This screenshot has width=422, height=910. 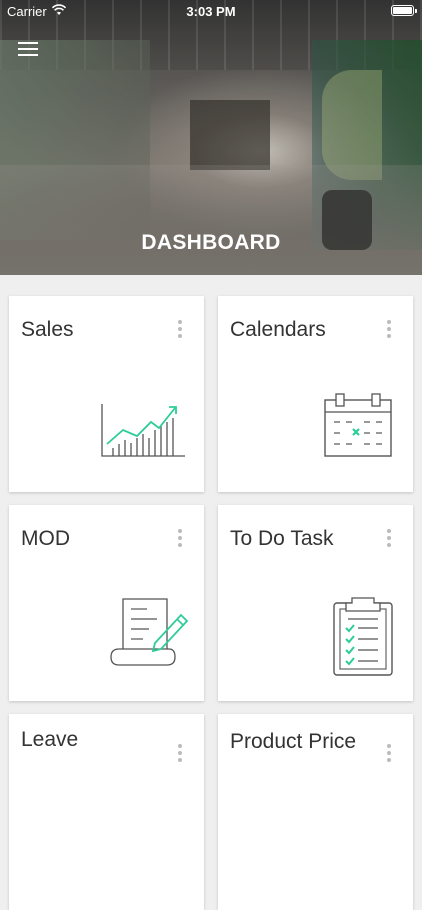 I want to click on card-label: To Do Task, so click(x=282, y=538).